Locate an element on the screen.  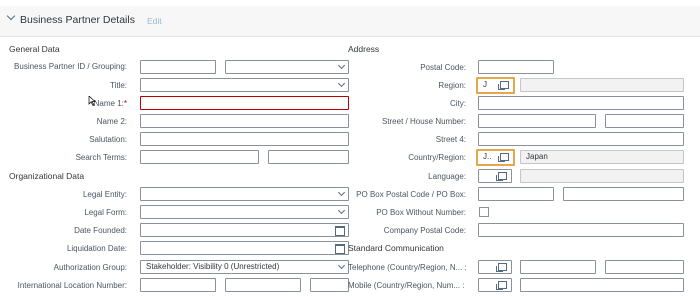
general-data-heading: General Data is located at coordinates (34, 49).